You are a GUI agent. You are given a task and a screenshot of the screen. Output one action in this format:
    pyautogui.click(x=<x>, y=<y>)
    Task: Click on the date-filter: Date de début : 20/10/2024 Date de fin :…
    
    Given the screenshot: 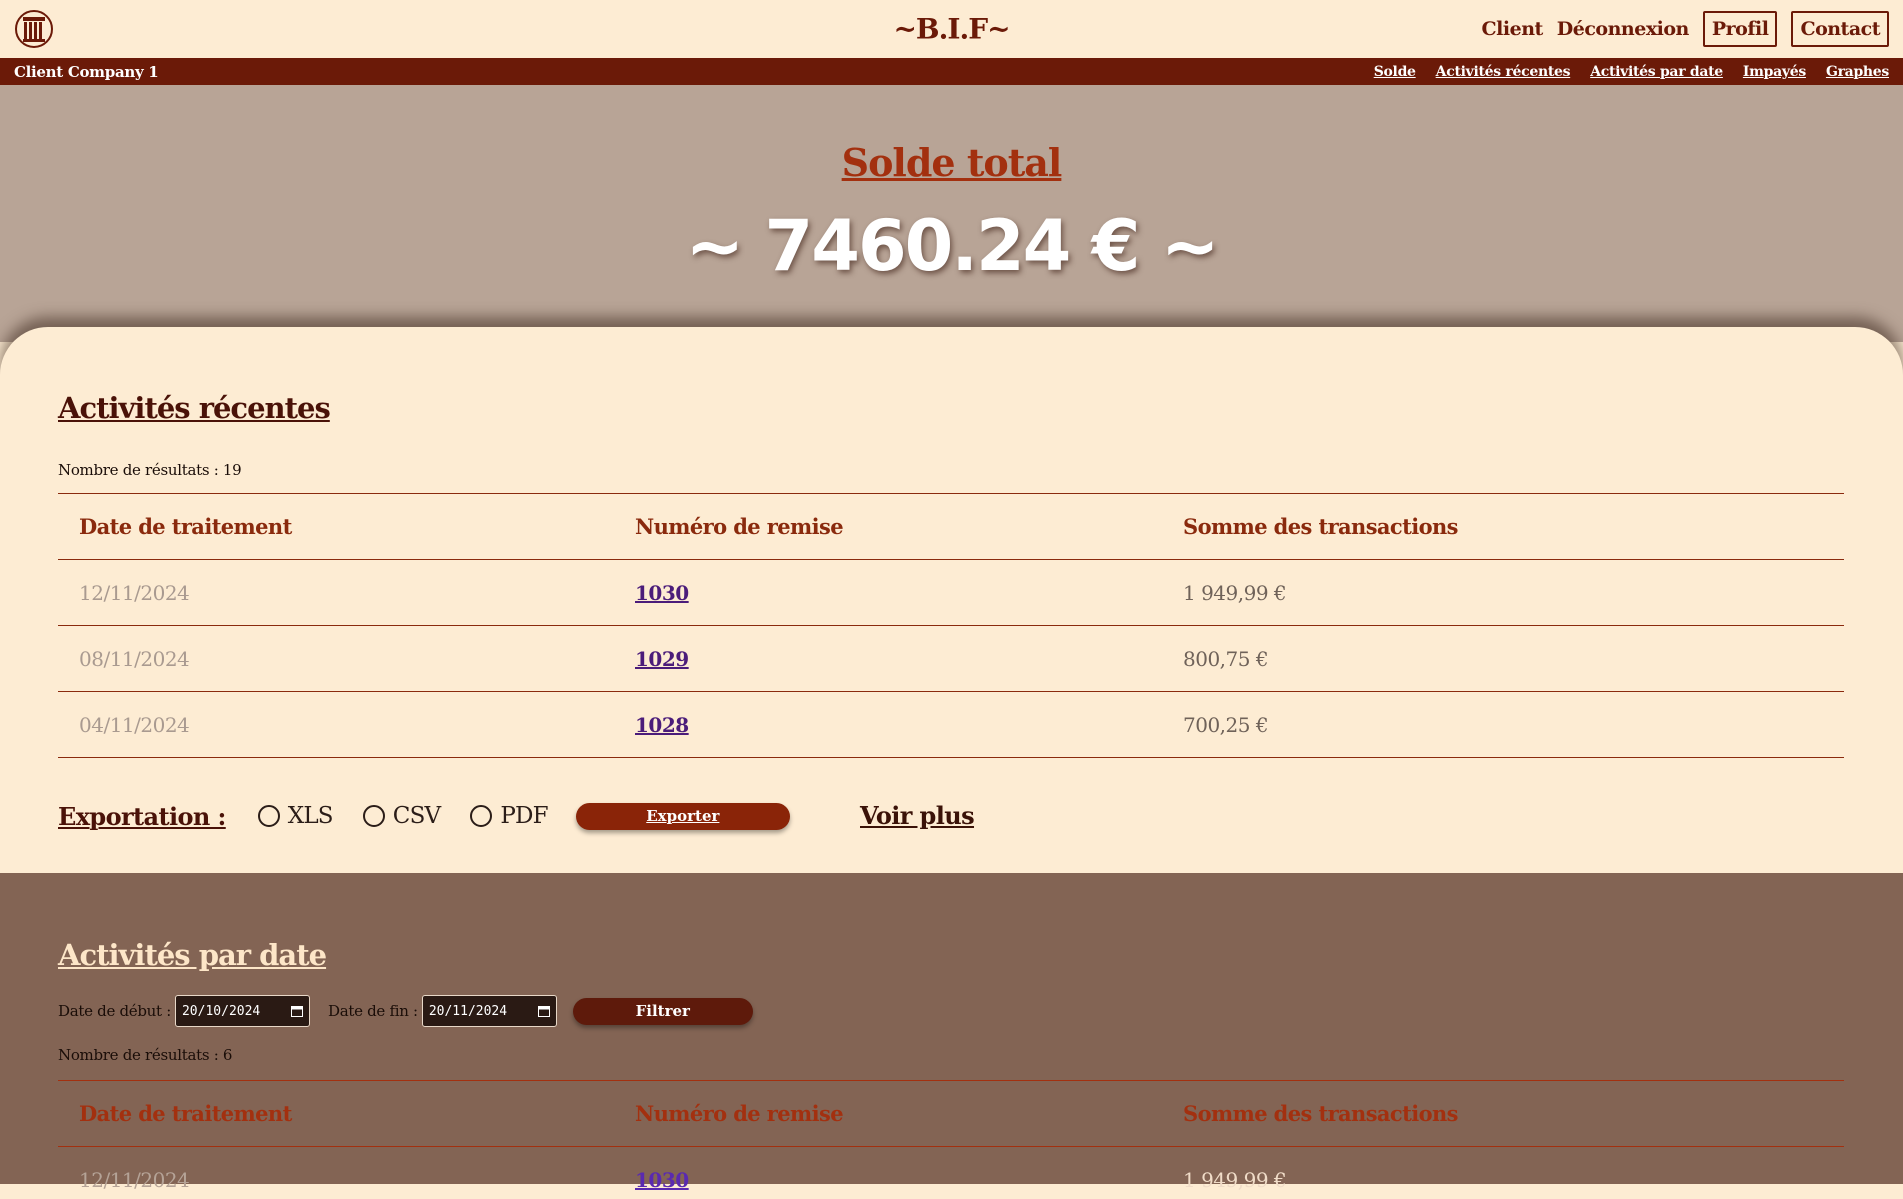 What is the action you would take?
    pyautogui.click(x=405, y=1011)
    